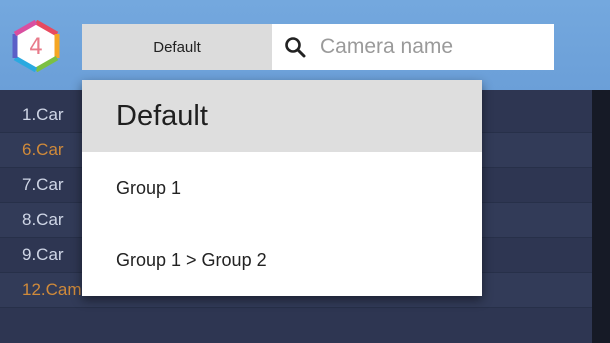  Describe the element at coordinates (191, 259) in the screenshot. I see `dropdown-option-label: Group 1 > Group 2` at that location.